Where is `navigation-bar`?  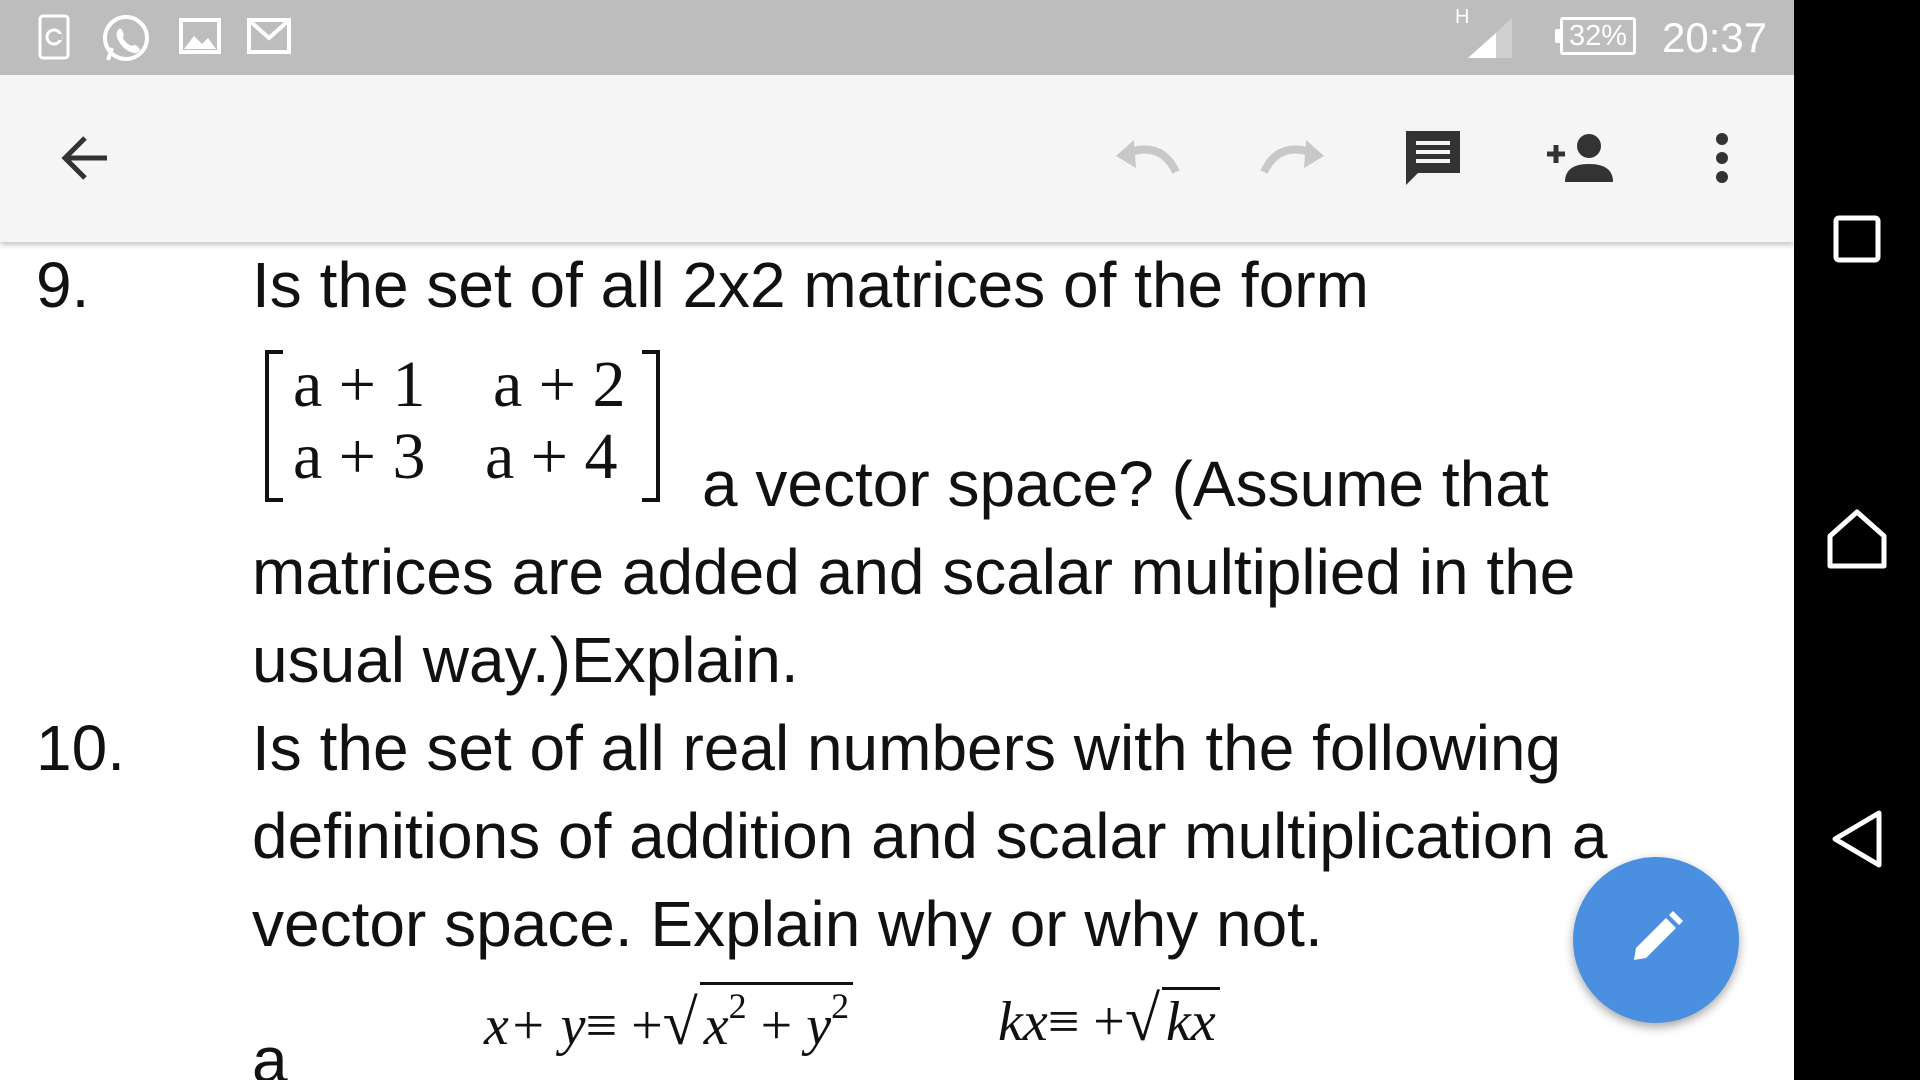
navigation-bar is located at coordinates (1857, 540).